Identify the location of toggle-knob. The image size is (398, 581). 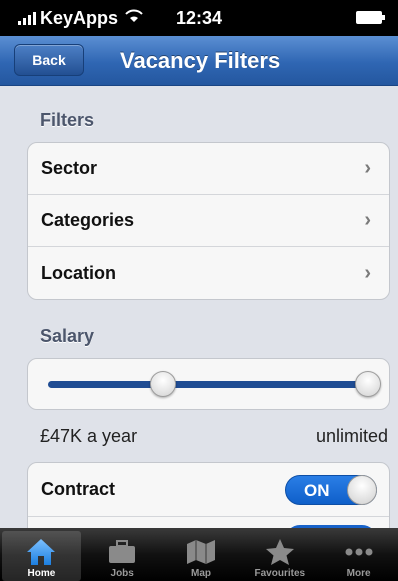
(362, 490).